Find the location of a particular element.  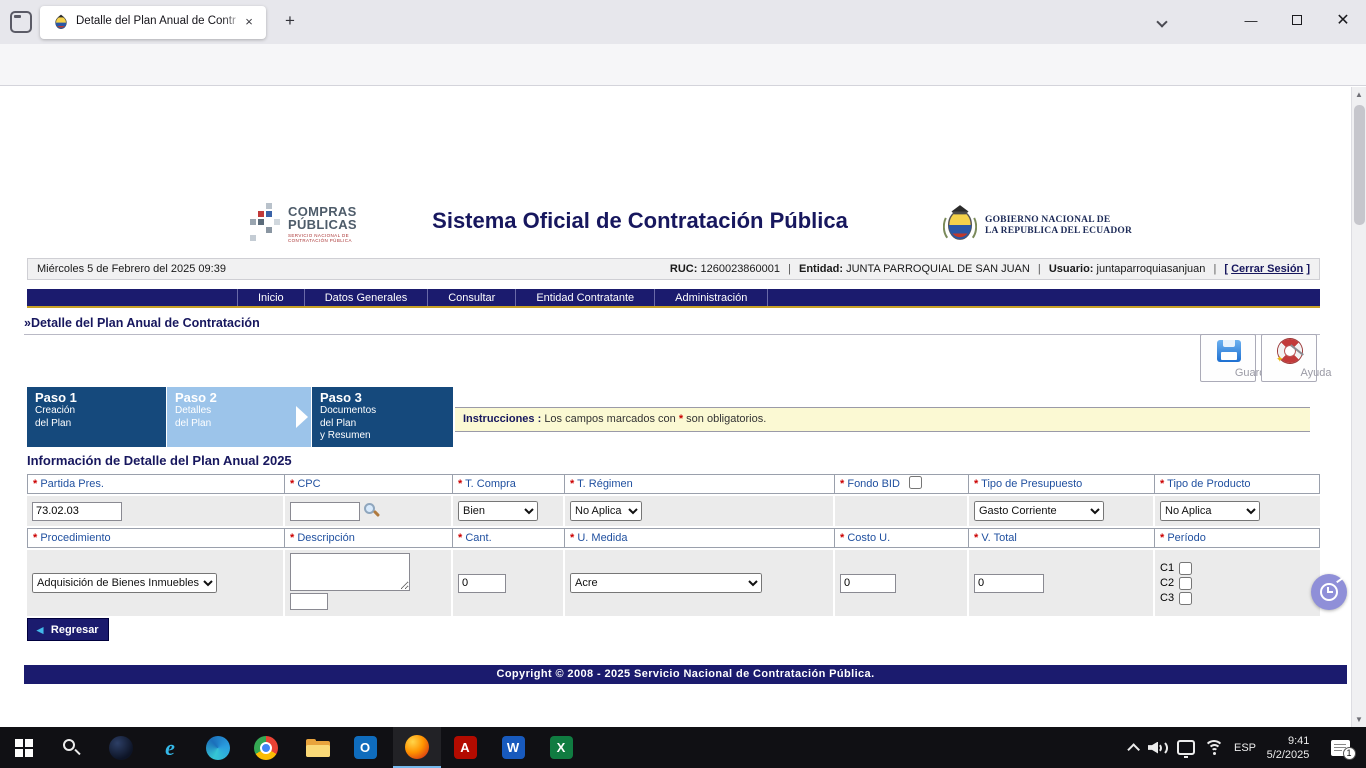

tray-language: ESP is located at coordinates (1245, 747).